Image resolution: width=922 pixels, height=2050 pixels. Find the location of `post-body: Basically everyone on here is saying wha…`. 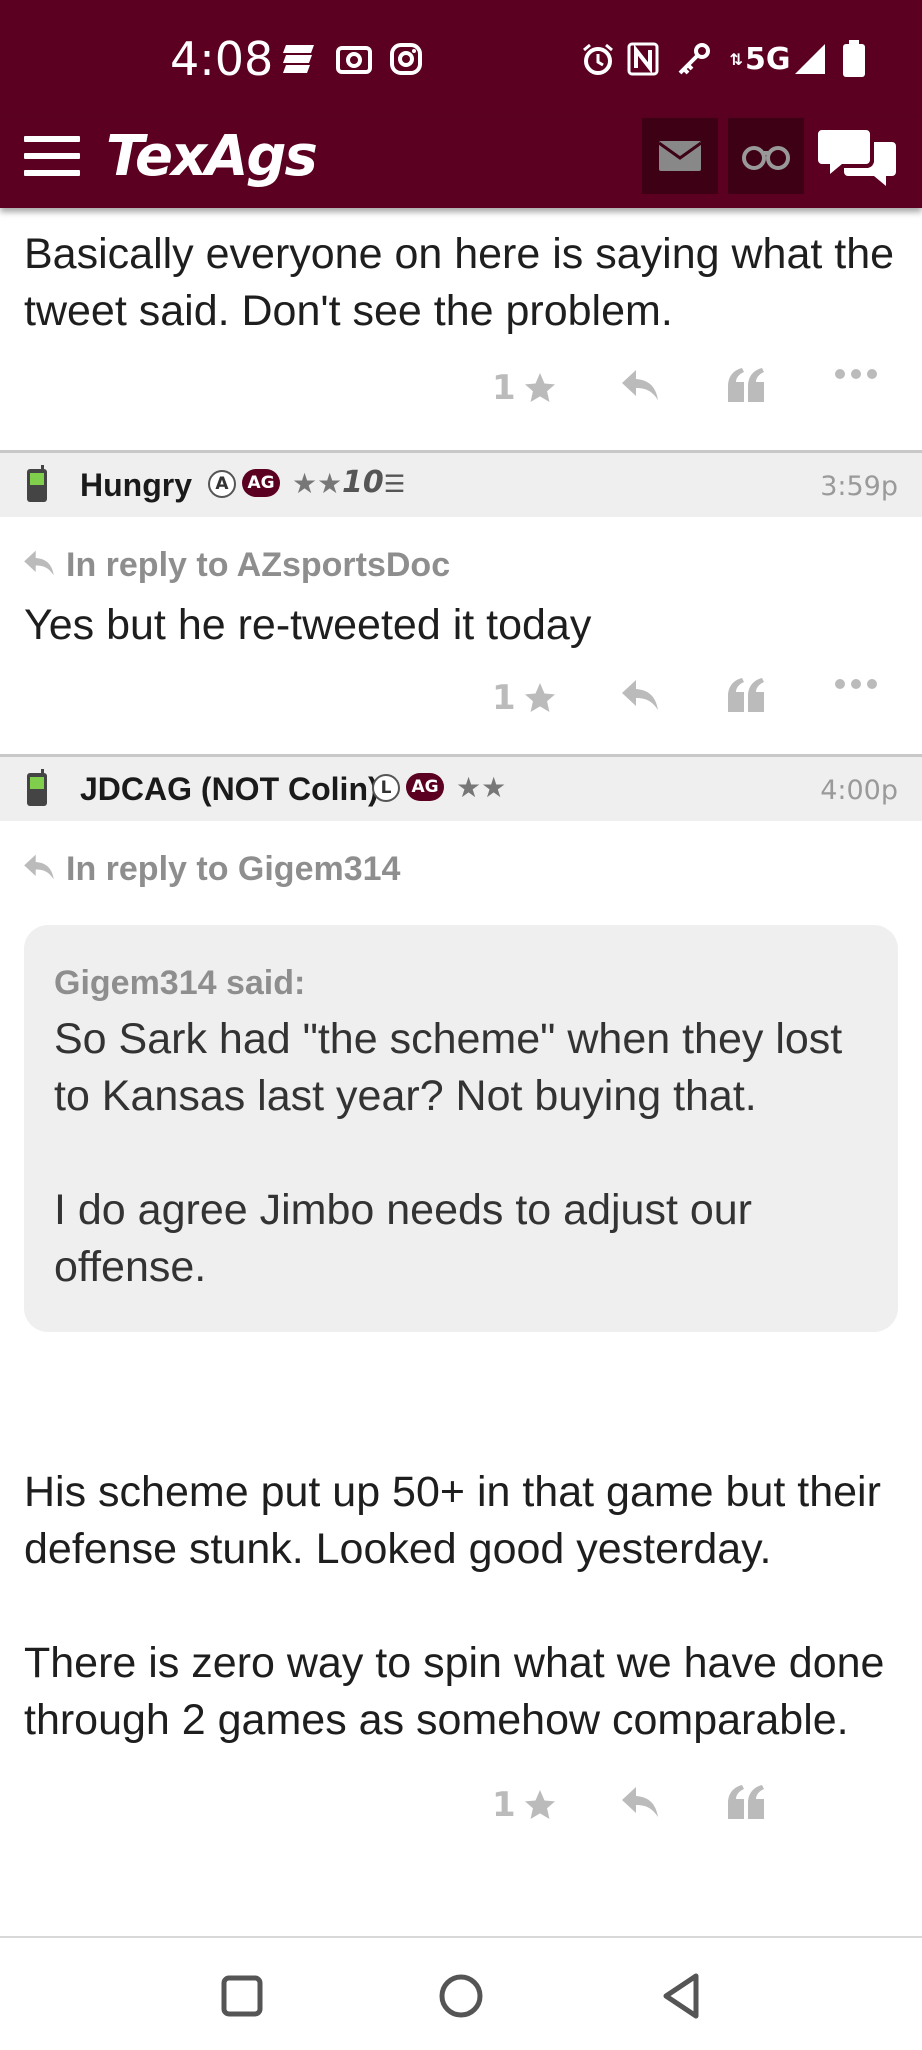

post-body: Basically everyone on here is saying wha… is located at coordinates (459, 282).